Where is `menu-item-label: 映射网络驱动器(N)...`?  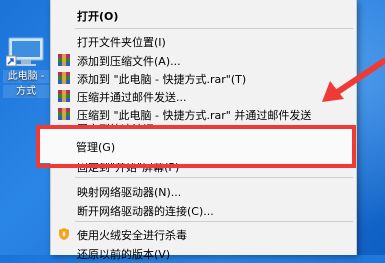
menu-item-label: 映射网络驱动器(N)... is located at coordinates (129, 192).